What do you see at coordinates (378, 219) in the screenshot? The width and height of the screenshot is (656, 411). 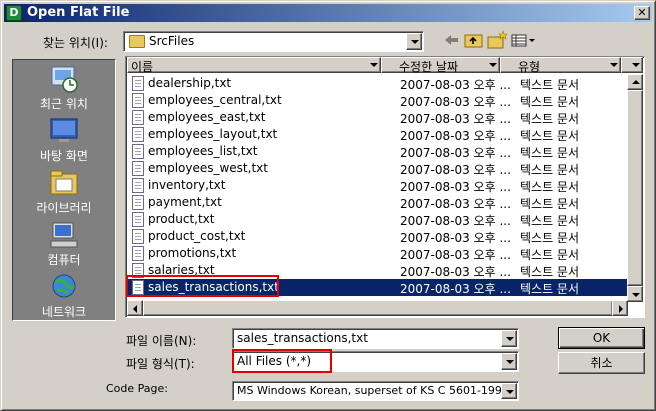 I see `file-row: product,txt 2007-08-03 오후 ... 텍스트 문서` at bounding box center [378, 219].